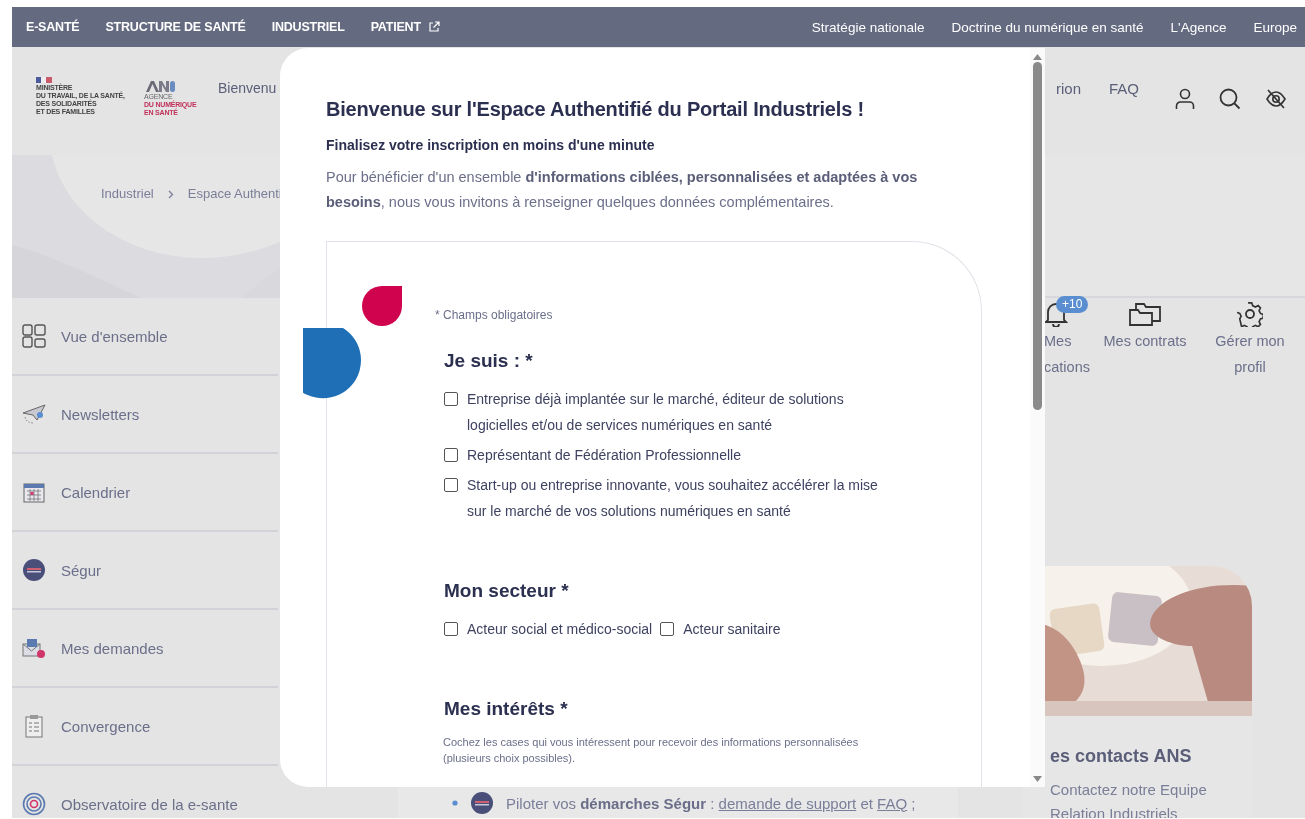  I want to click on card-text: Contactez notre Equipe, so click(1129, 790).